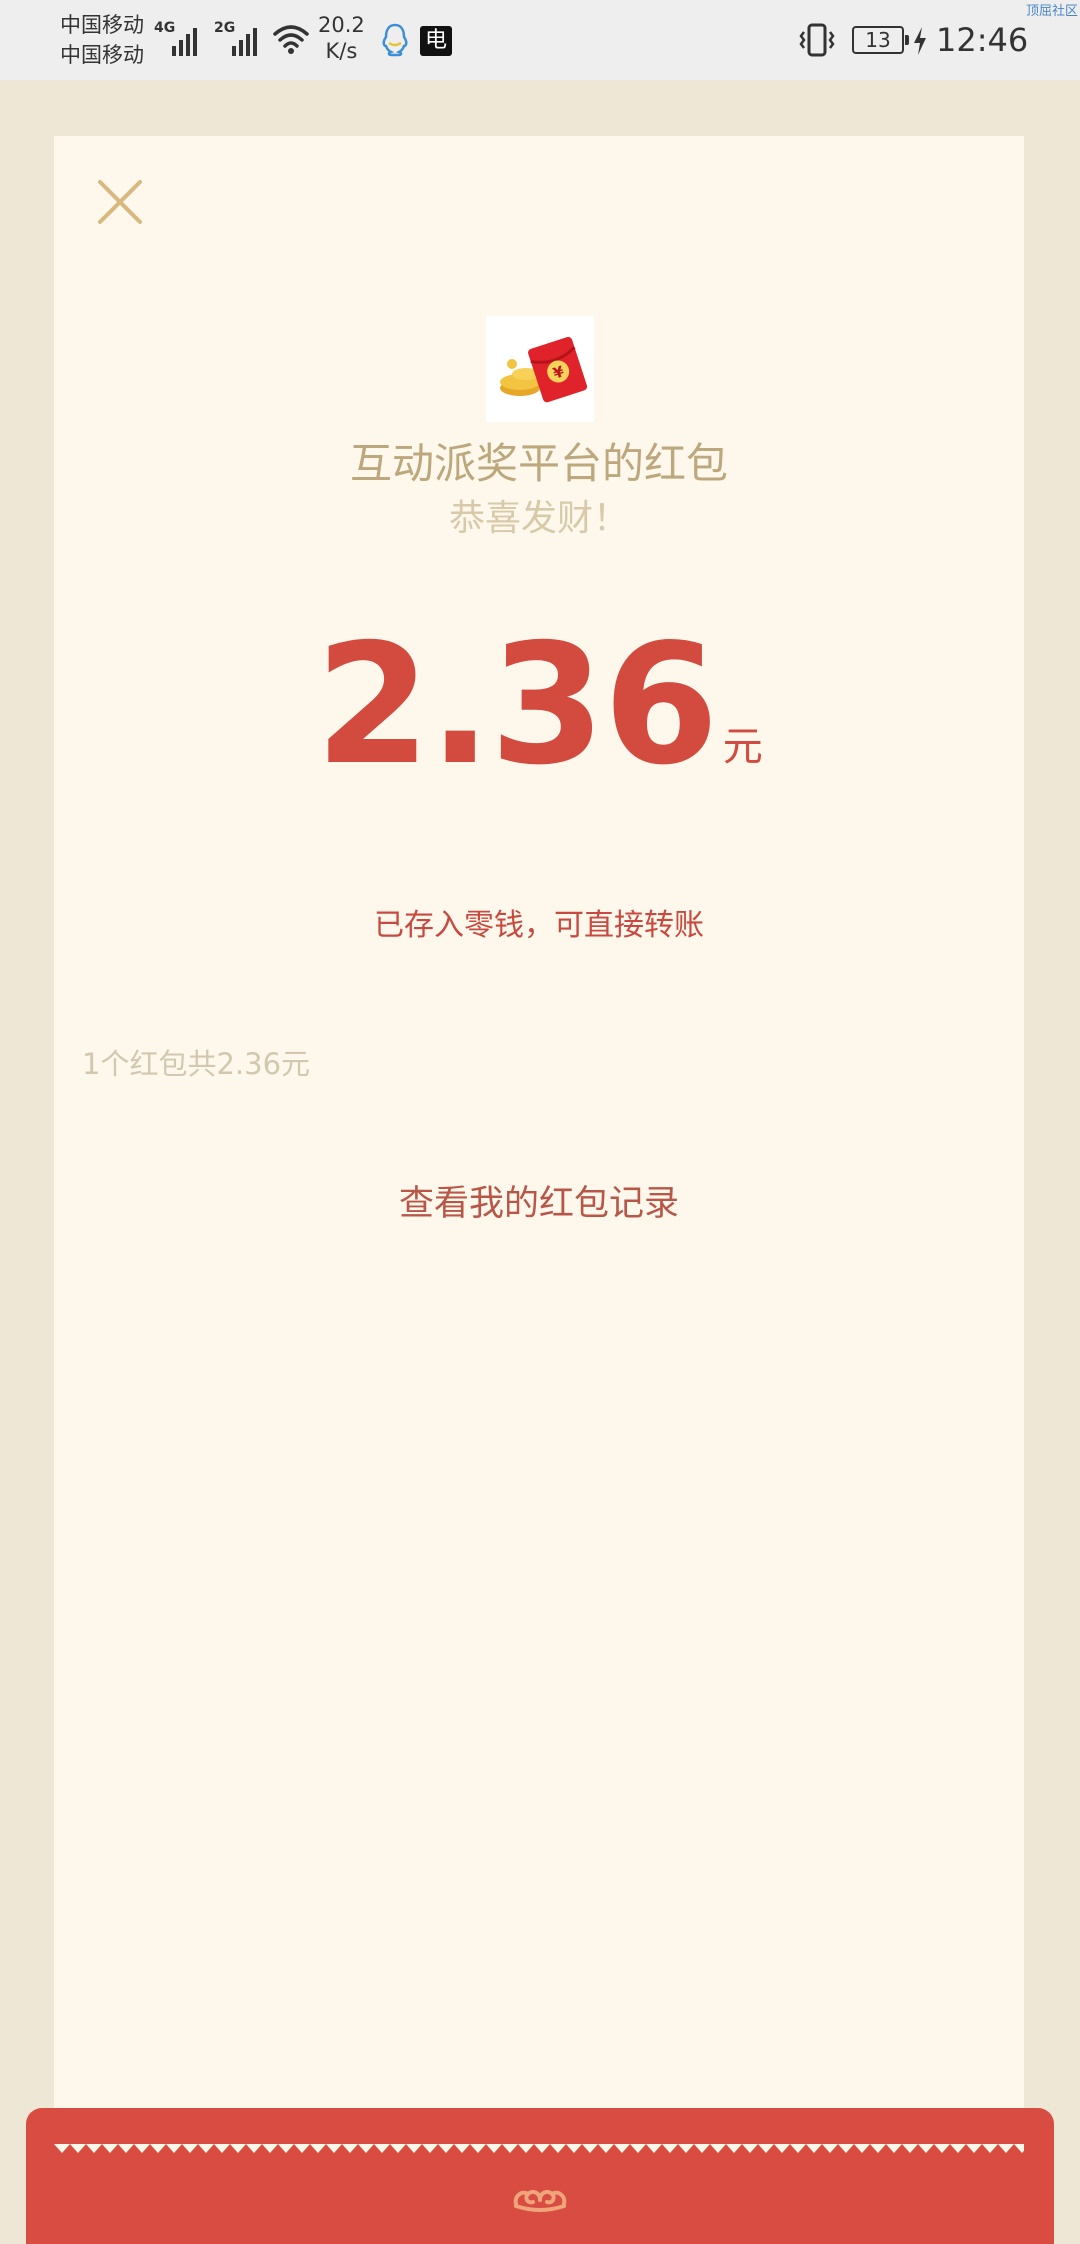 This screenshot has height=2244, width=1080. What do you see at coordinates (1051, 11) in the screenshot?
I see `watermark: 顶屈社区` at bounding box center [1051, 11].